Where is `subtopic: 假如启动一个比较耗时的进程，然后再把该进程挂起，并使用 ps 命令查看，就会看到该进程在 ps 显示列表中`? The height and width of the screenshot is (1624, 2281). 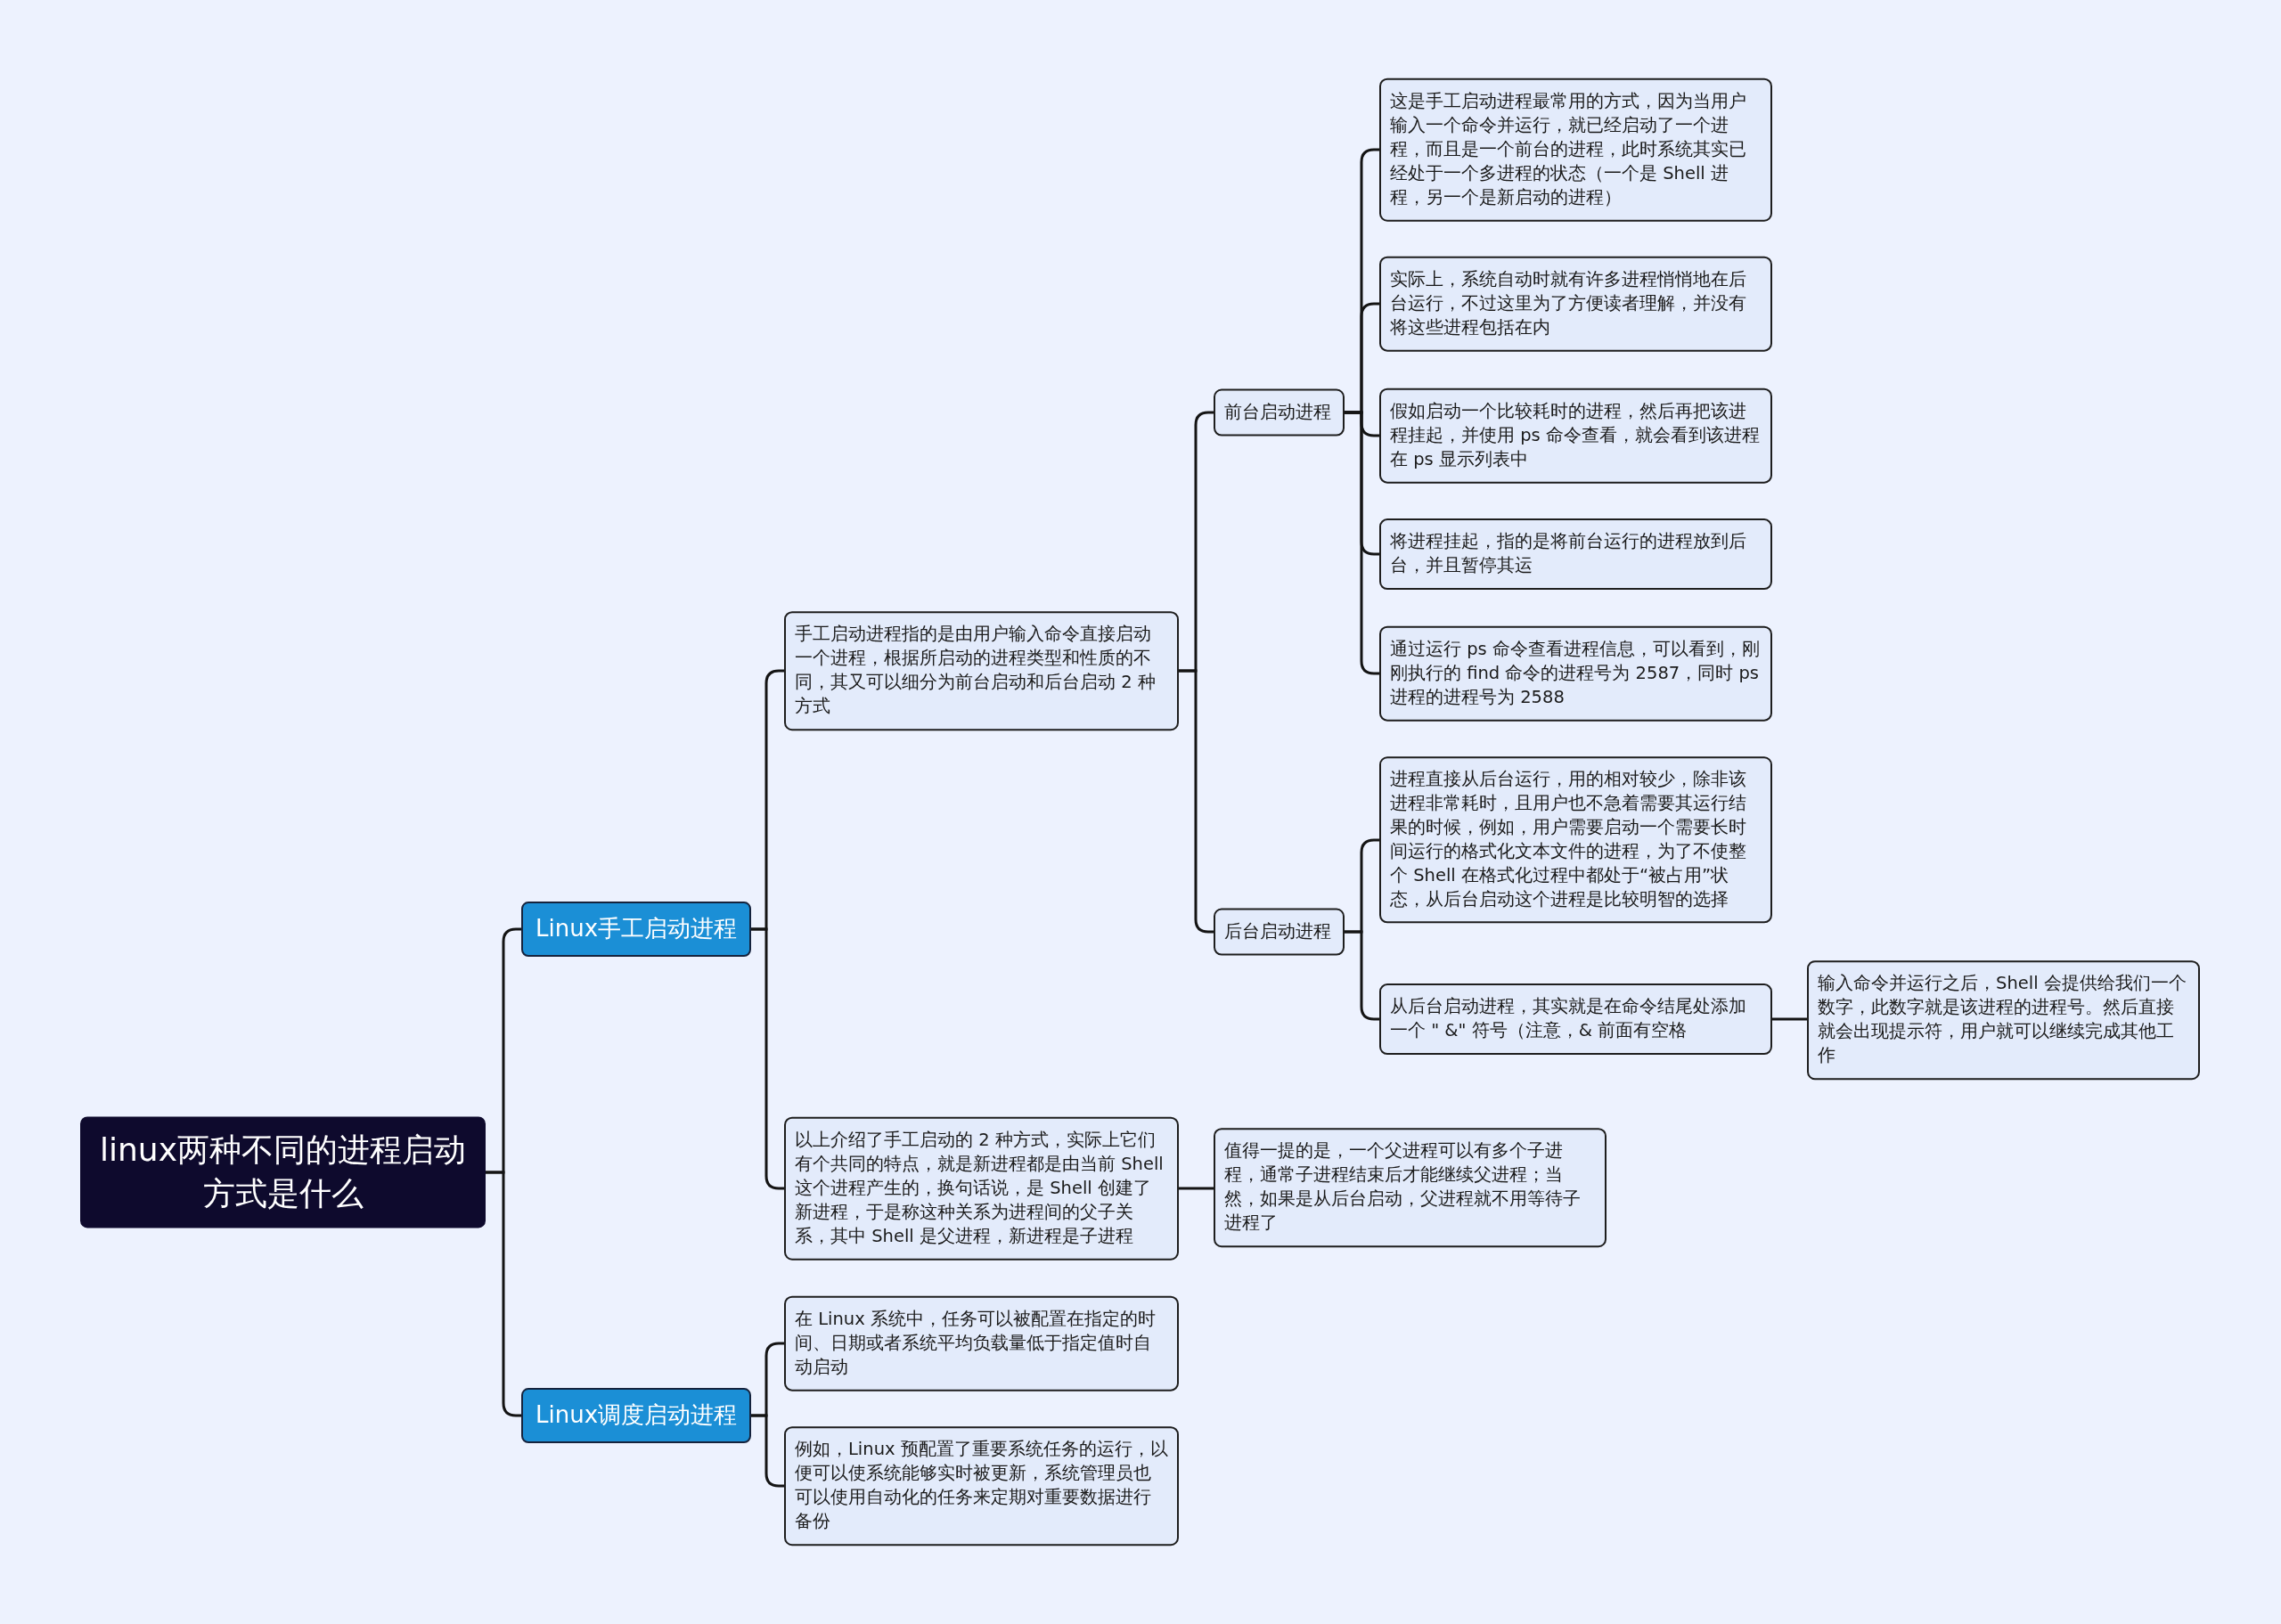 subtopic: 假如启动一个比较耗时的进程，然后再把该进程挂起，并使用 ps 命令查看，就会看到该进程在 ps 显示列表中 is located at coordinates (1575, 436).